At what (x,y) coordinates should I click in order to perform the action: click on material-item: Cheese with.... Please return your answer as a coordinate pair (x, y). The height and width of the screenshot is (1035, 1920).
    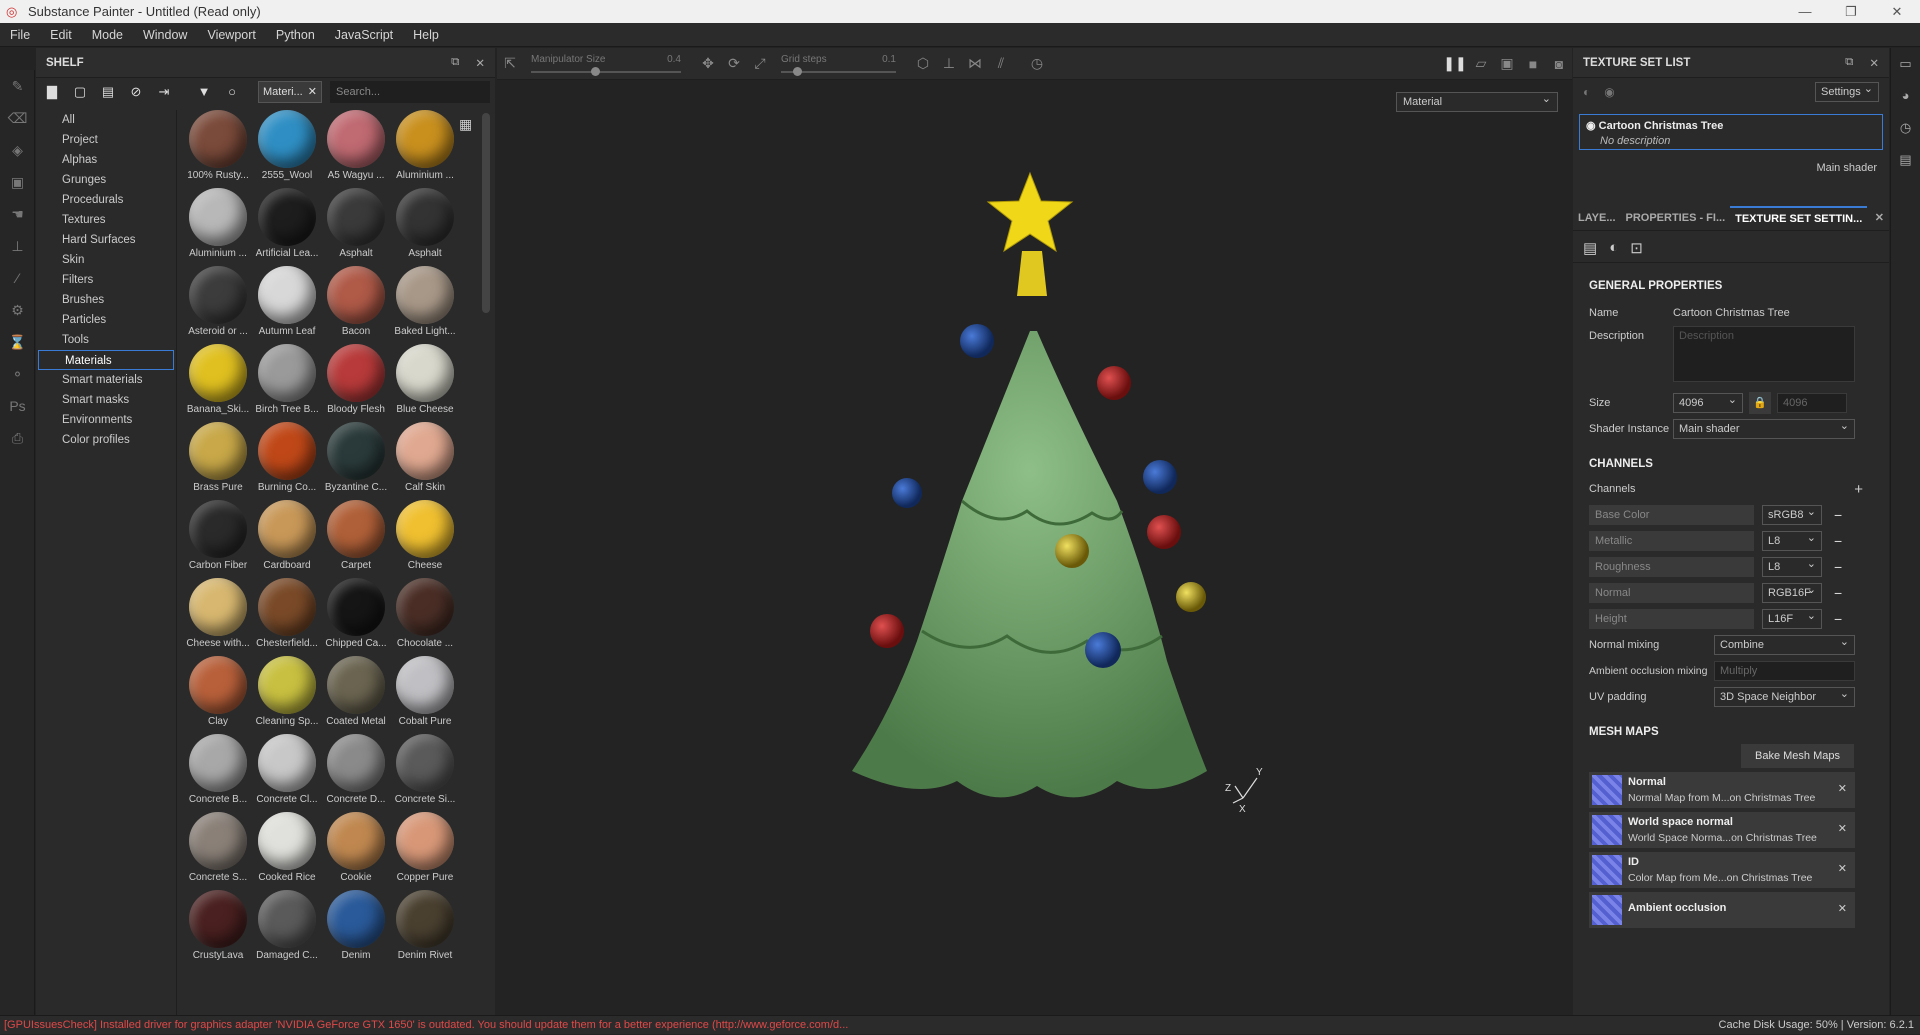
    Looking at the image, I should click on (218, 617).